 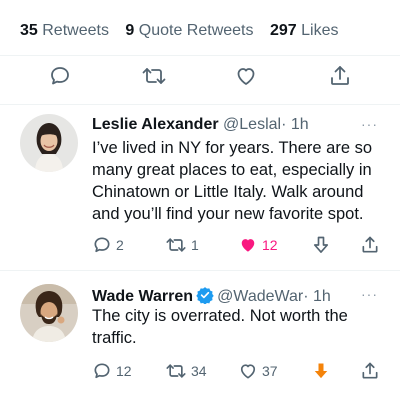 What do you see at coordinates (112, 371) in the screenshot?
I see `reply-button: 12` at bounding box center [112, 371].